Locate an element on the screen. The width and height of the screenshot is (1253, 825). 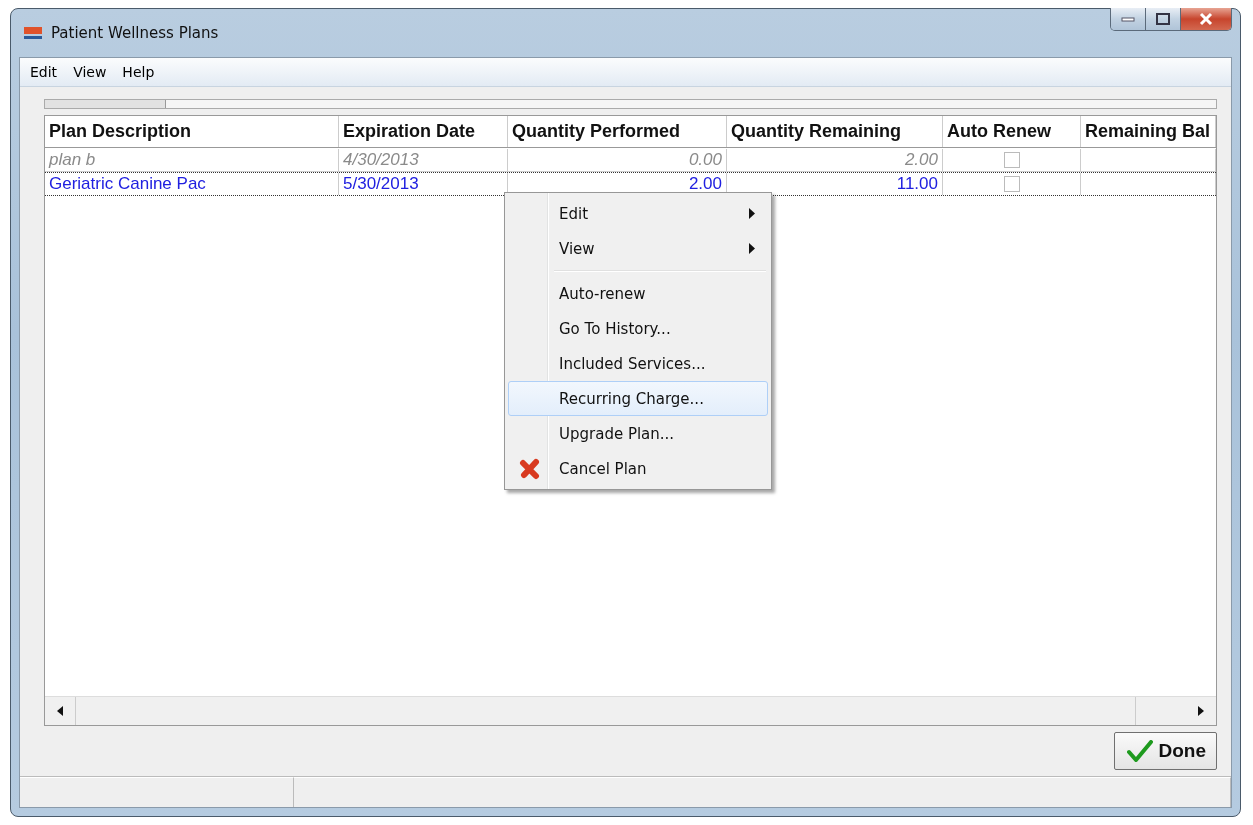
menu-item: Edit is located at coordinates (44, 72).